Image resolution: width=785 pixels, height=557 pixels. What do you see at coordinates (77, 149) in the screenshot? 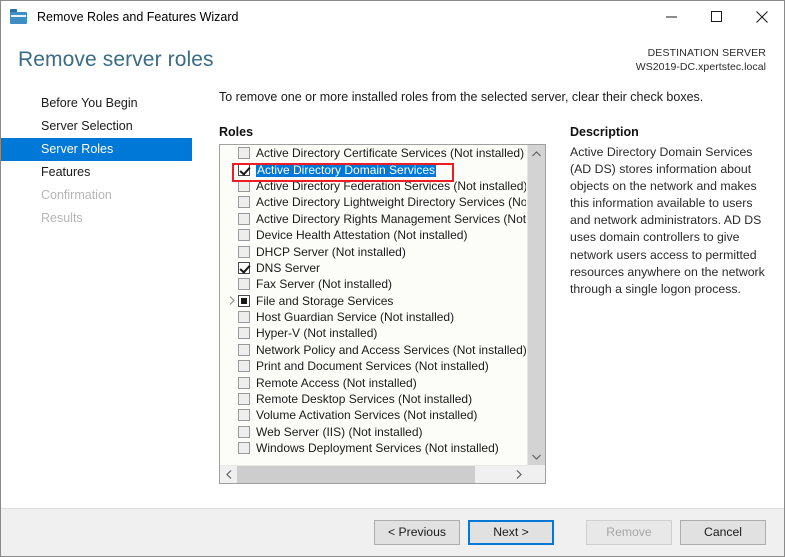
I see `sidebar-item-label: Server Roles` at bounding box center [77, 149].